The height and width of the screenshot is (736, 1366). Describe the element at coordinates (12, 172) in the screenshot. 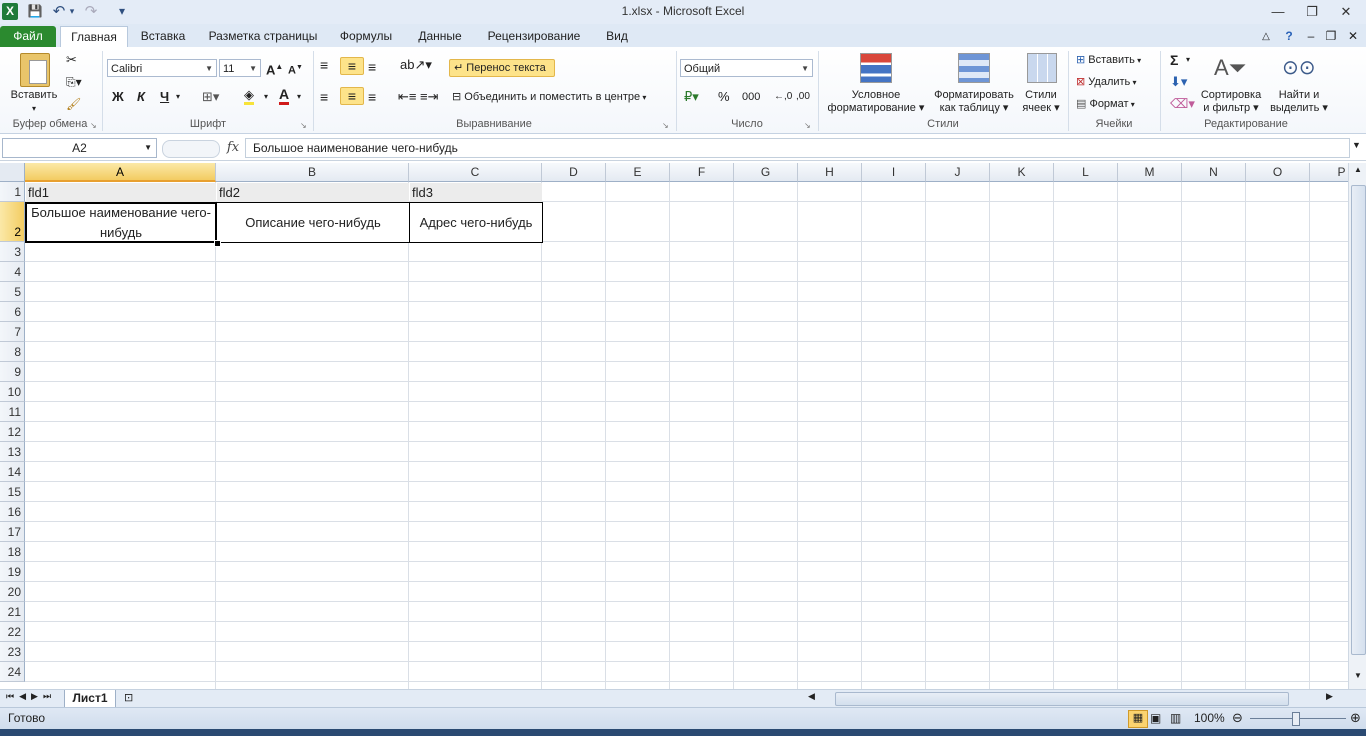

I see `select-all-button` at that location.